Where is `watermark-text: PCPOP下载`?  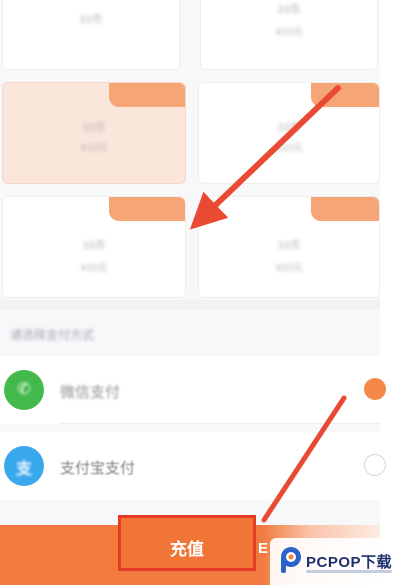
watermark-text: PCPOP下载 is located at coordinates (349, 562).